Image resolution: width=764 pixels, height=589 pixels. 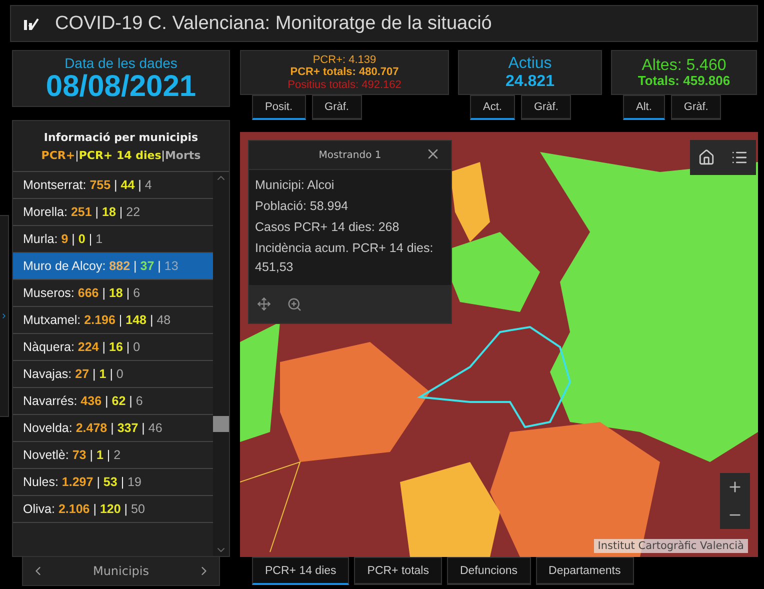 I want to click on map-tab: PCR+ 14 dies, so click(x=301, y=571).